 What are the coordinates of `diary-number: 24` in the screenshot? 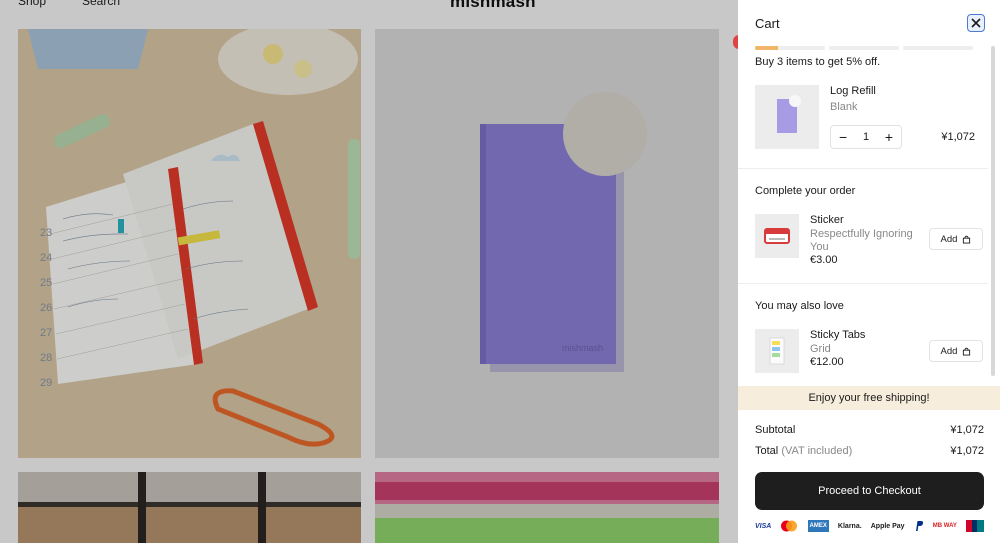 It's located at (46, 258).